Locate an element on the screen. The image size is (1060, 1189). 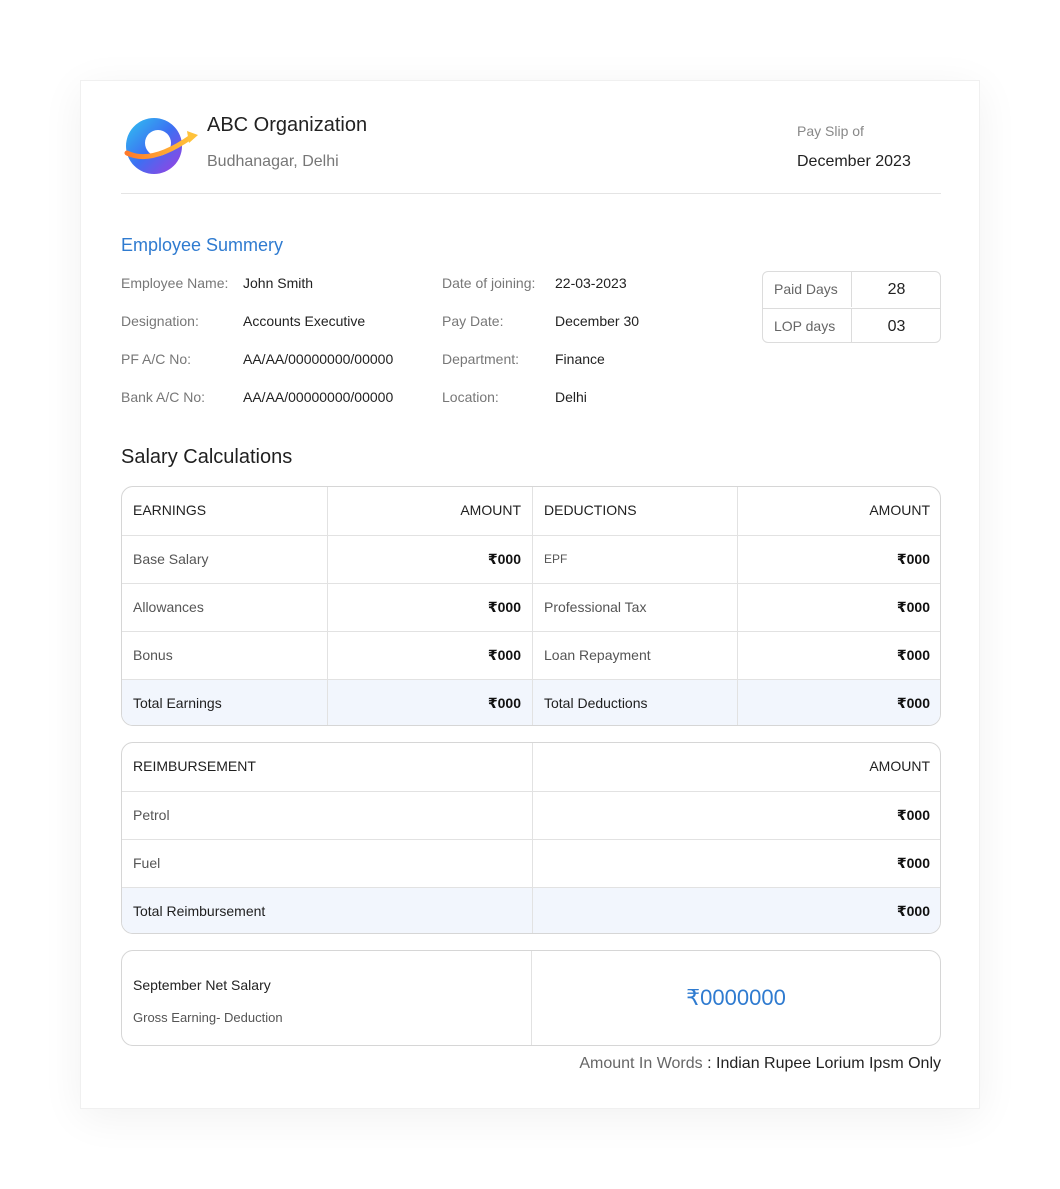
employee-summary-title: Employee Summery is located at coordinates (202, 245).